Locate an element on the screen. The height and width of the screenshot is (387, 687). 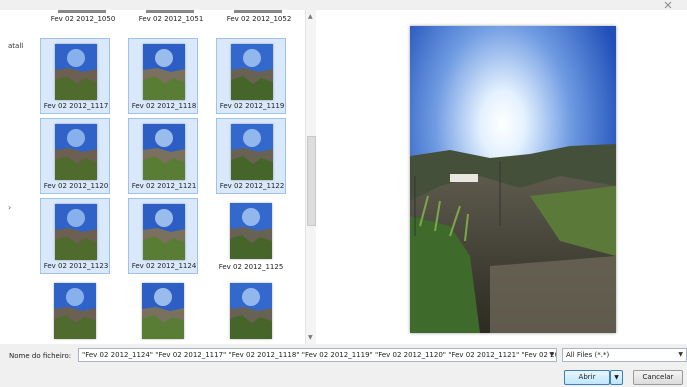
nav-expand-icon: › is located at coordinates (9, 207).